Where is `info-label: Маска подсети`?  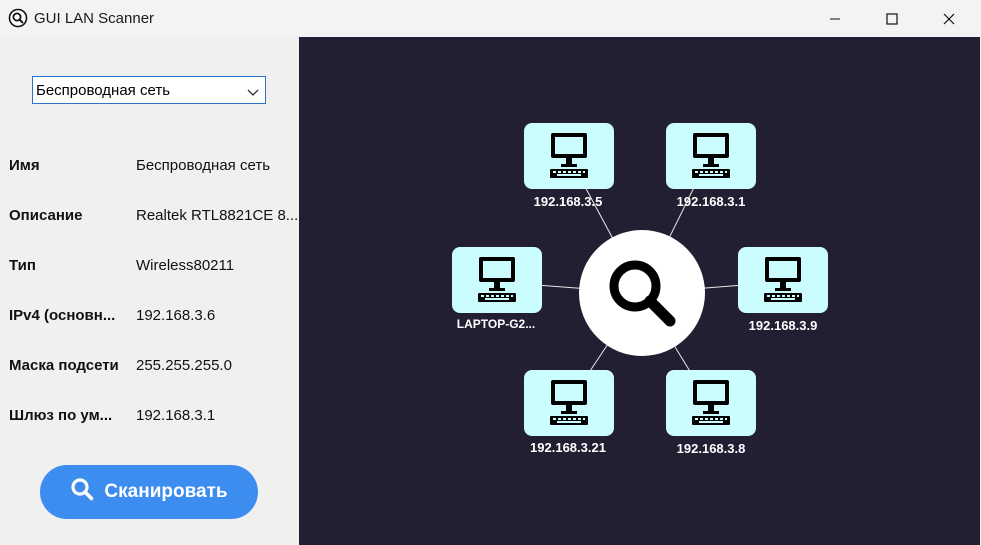
info-label: Маска подсети is located at coordinates (64, 365).